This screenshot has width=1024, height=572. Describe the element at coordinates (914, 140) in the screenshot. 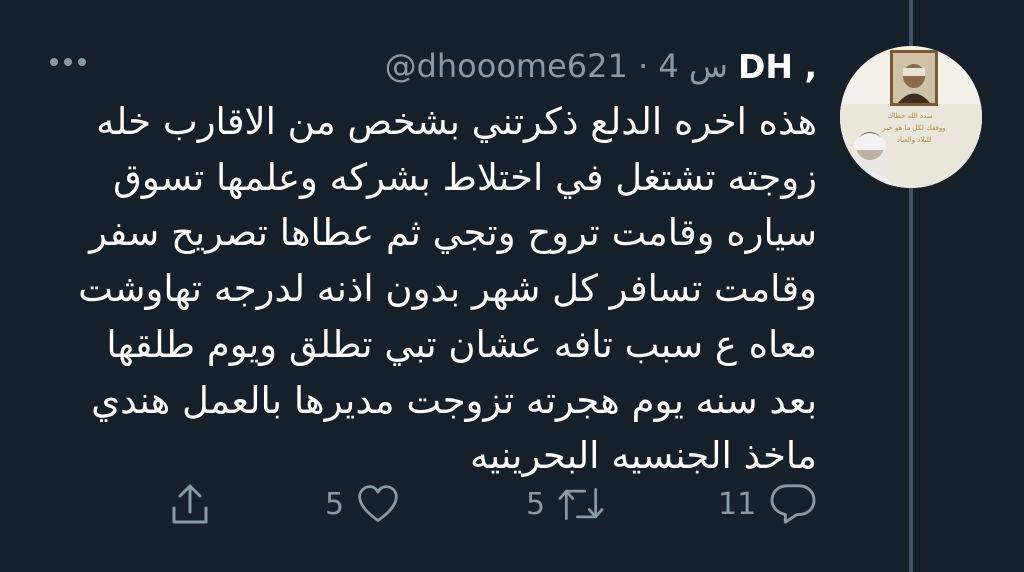

I see `avatar-banner-text-3: للبلاد والعباد` at that location.